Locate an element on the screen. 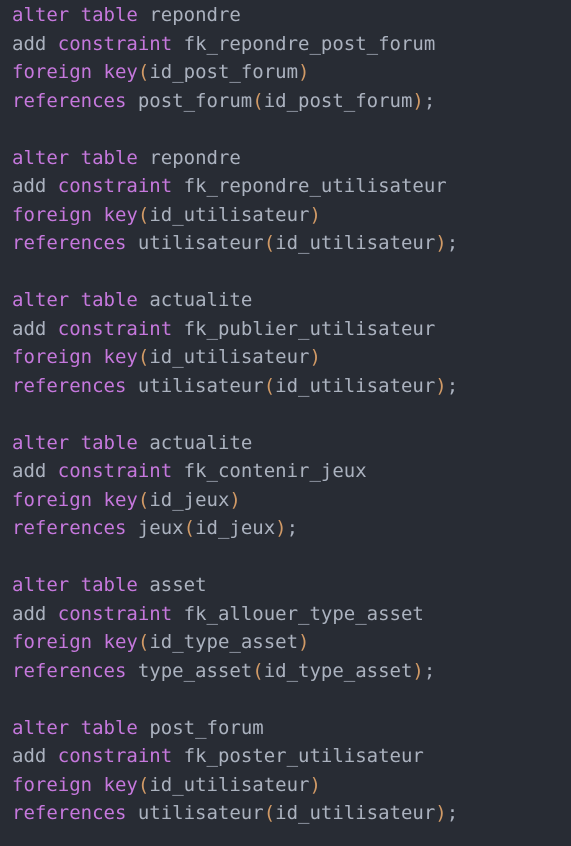  referenced-column: id_post_forum is located at coordinates (338, 100).